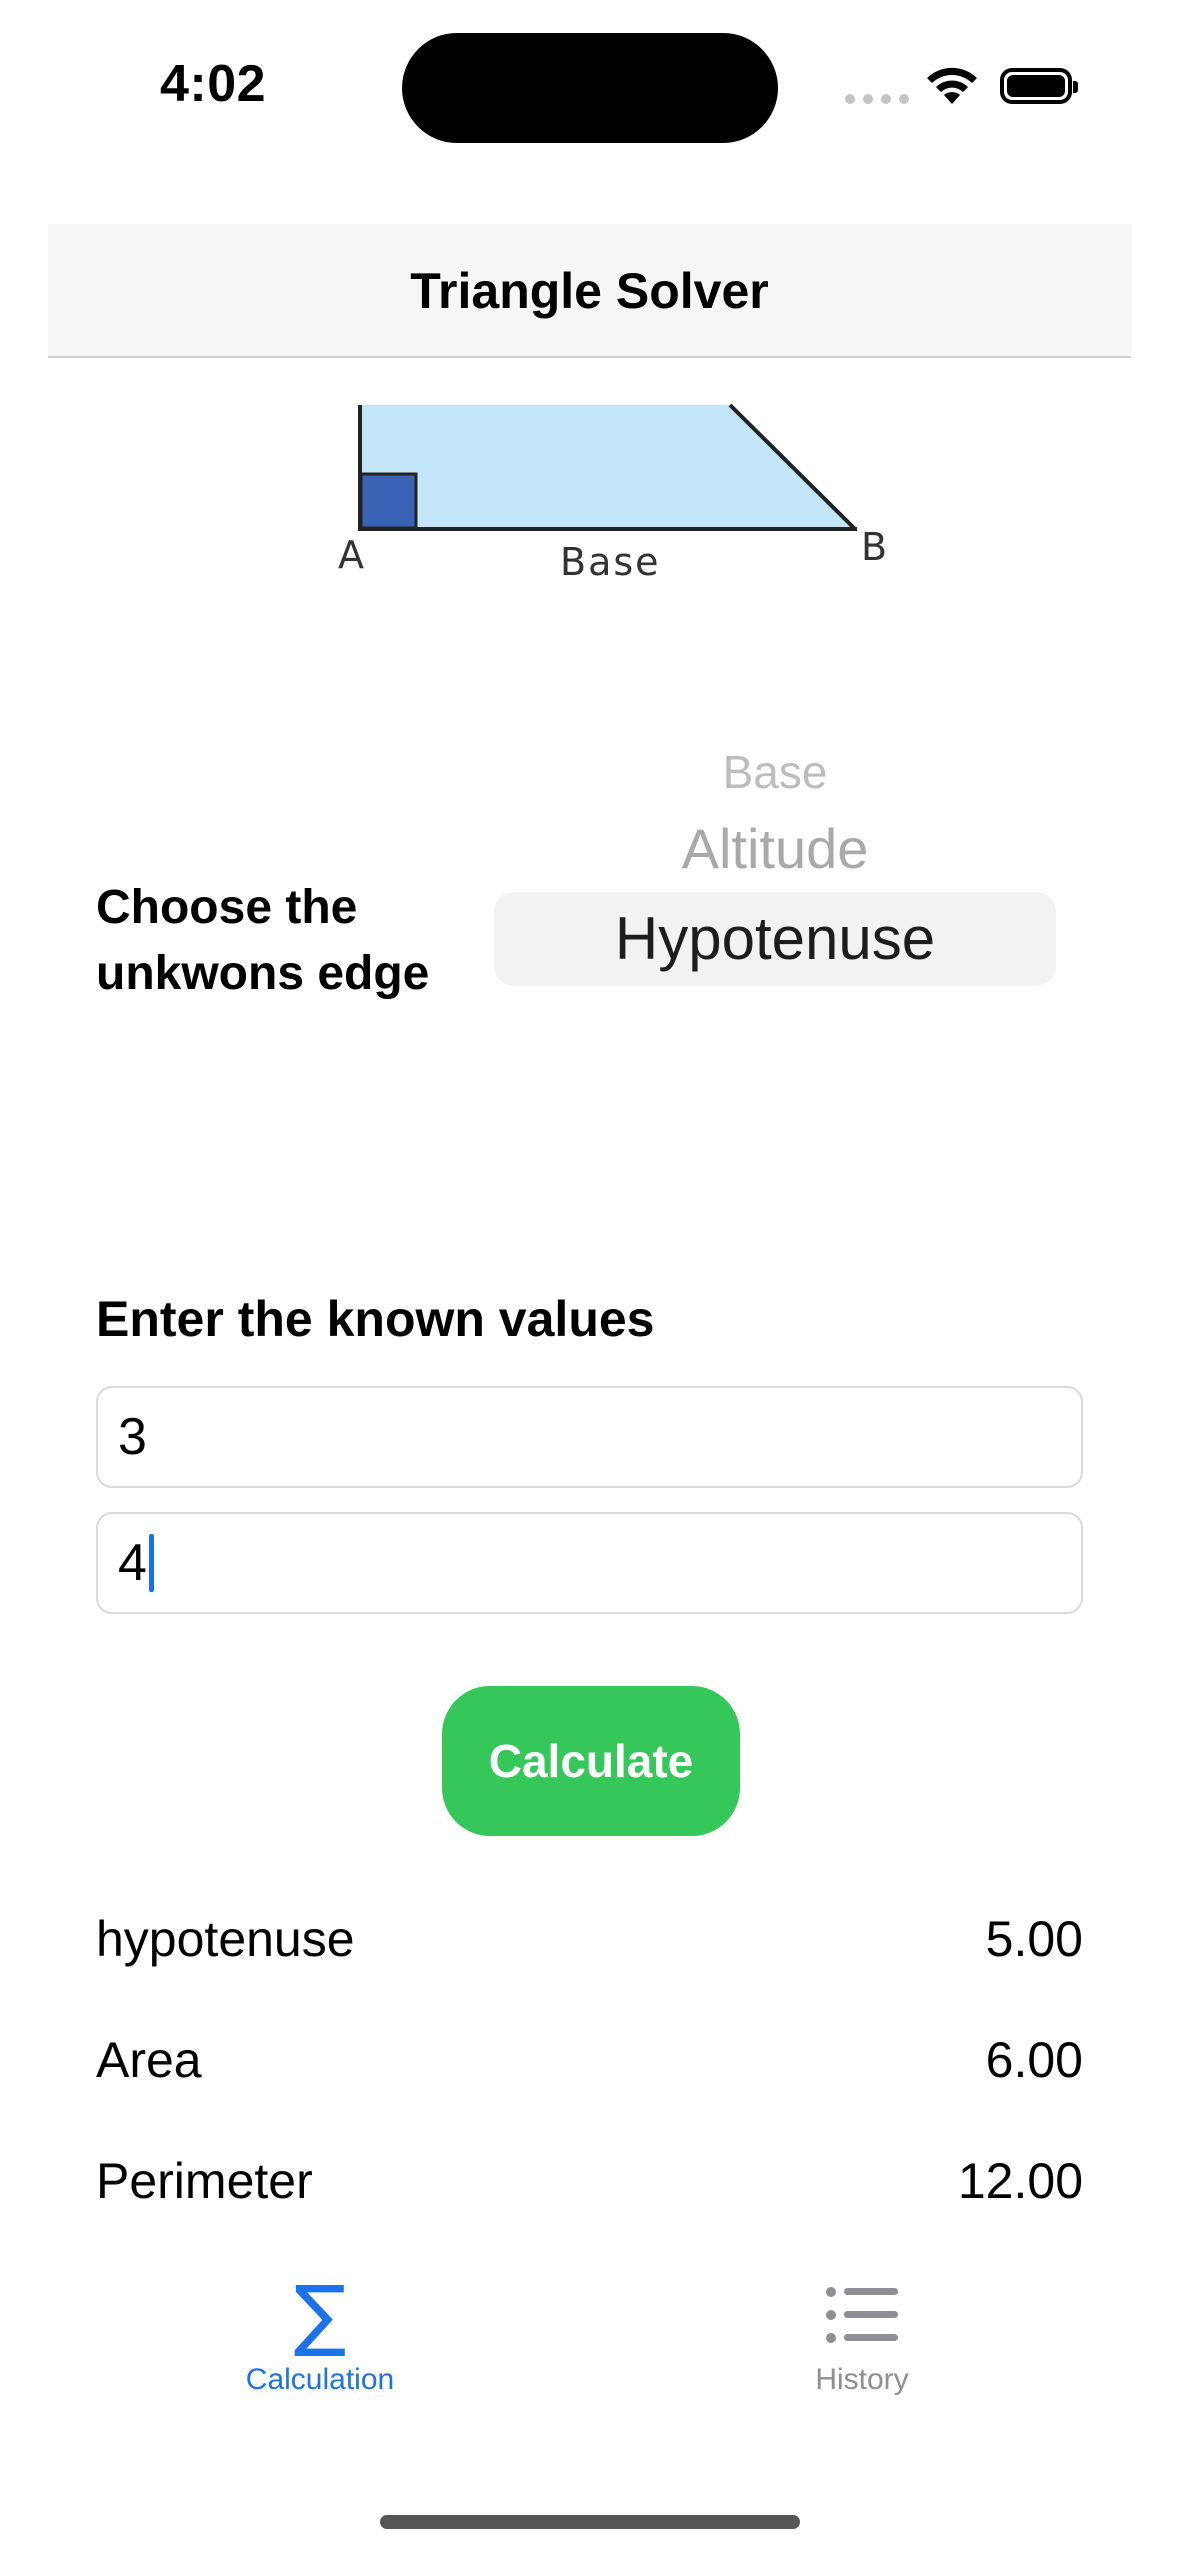 This screenshot has height=2556, width=1179. Describe the element at coordinates (375, 1319) in the screenshot. I see `inputs-label: Enter the known values` at that location.